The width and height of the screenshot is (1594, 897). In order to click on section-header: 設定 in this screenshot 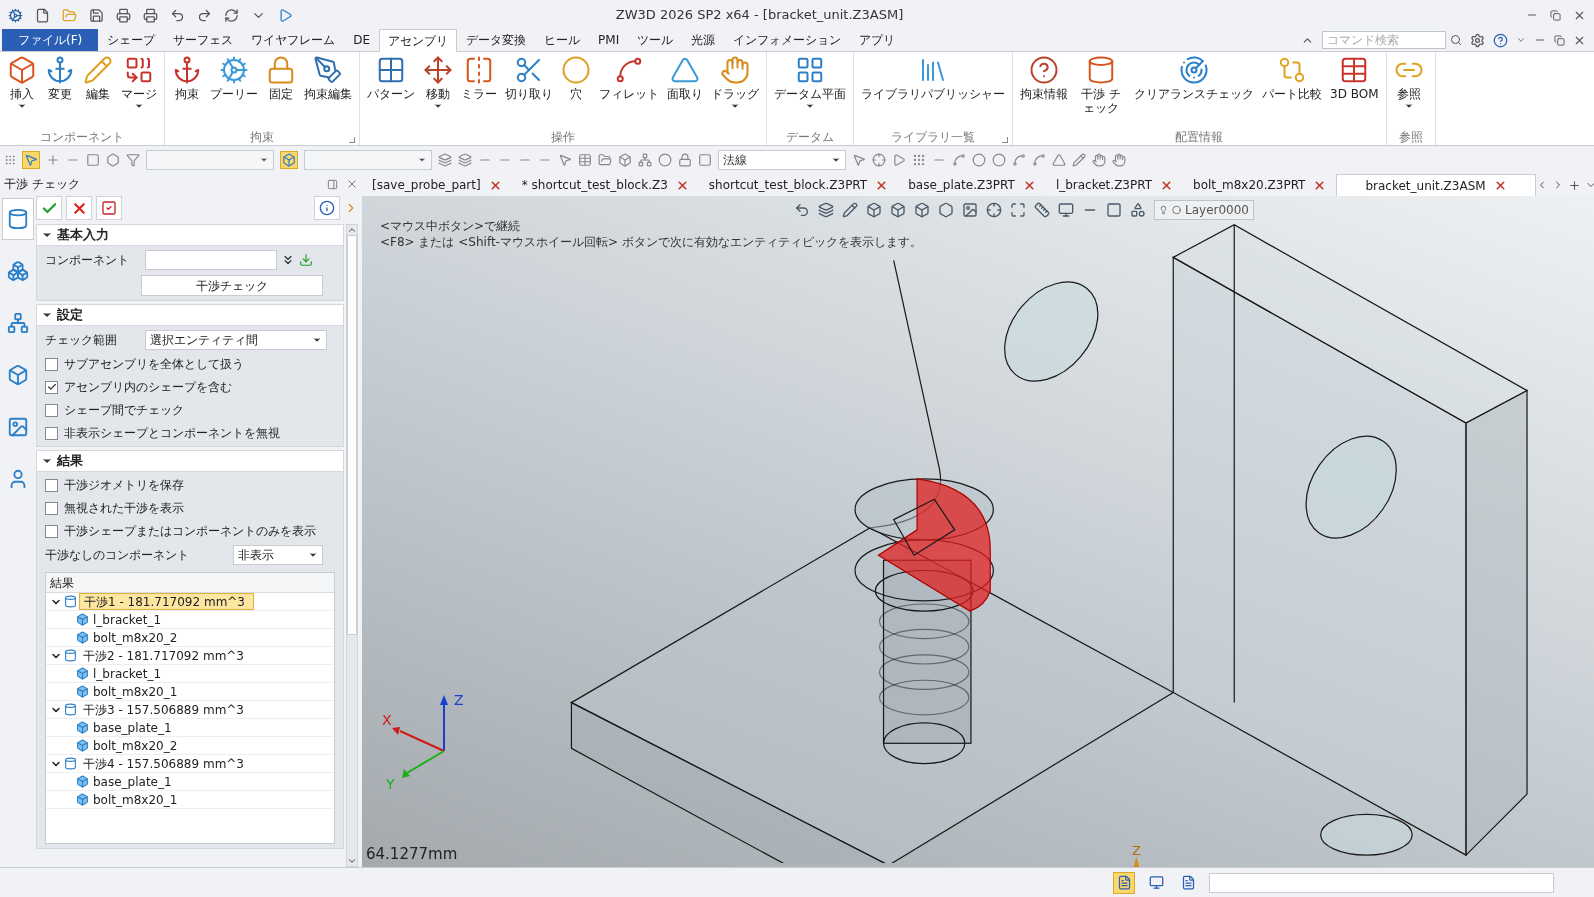, I will do `click(190, 315)`.